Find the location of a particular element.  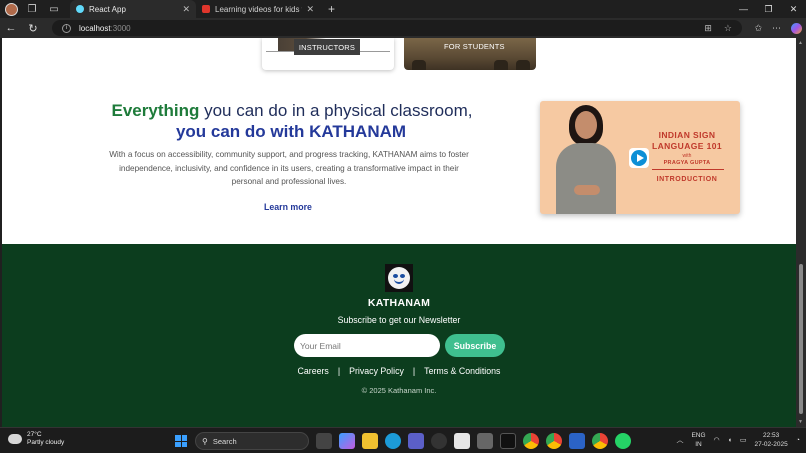

more-menu-icon: ⋯ is located at coordinates (776, 28).